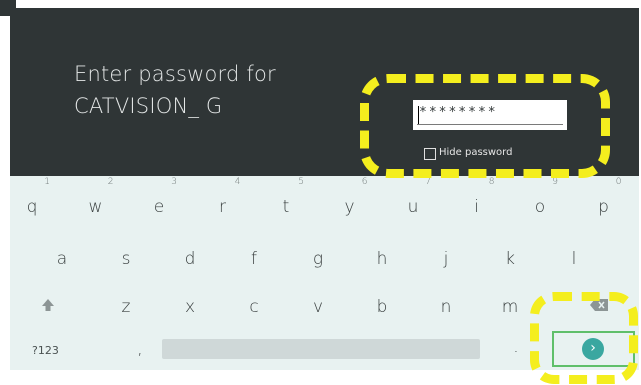 This screenshot has width=641, height=385. I want to click on spacebar, so click(321, 349).